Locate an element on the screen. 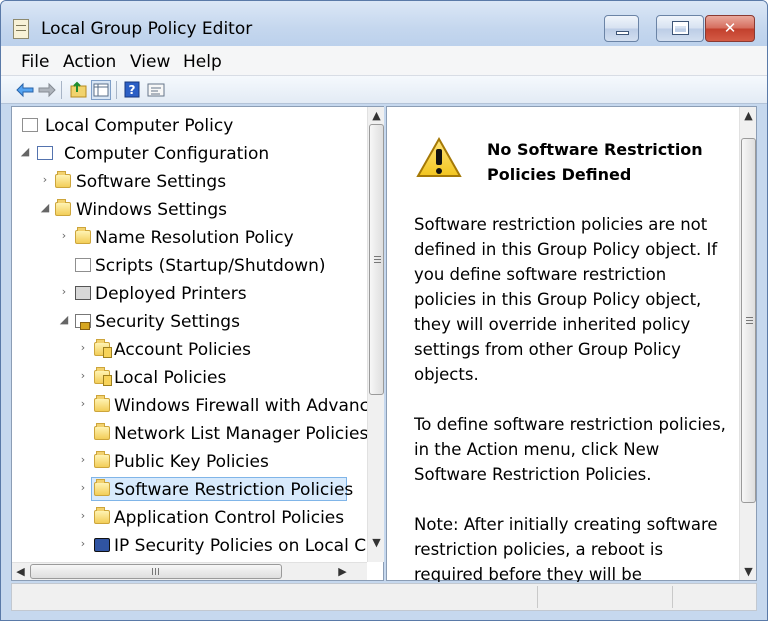 This screenshot has width=768, height=621. security-settings-icon is located at coordinates (83, 322).